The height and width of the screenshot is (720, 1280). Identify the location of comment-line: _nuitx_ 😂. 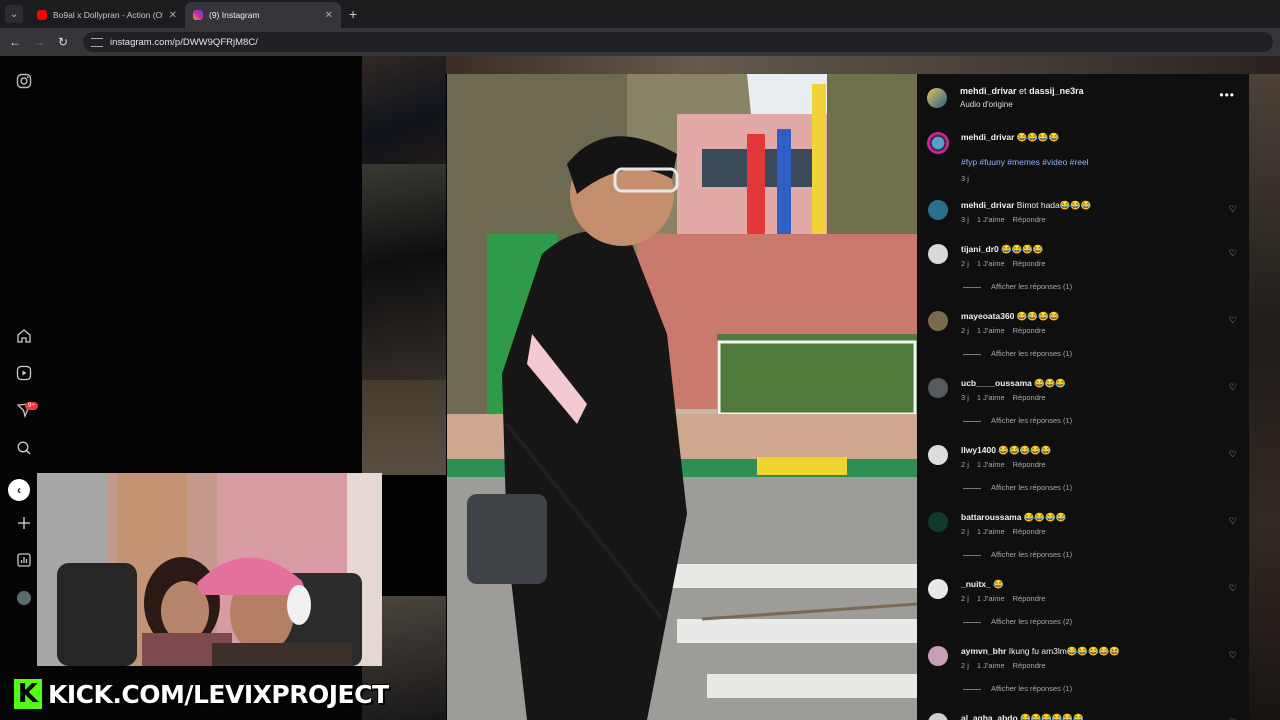
(982, 584).